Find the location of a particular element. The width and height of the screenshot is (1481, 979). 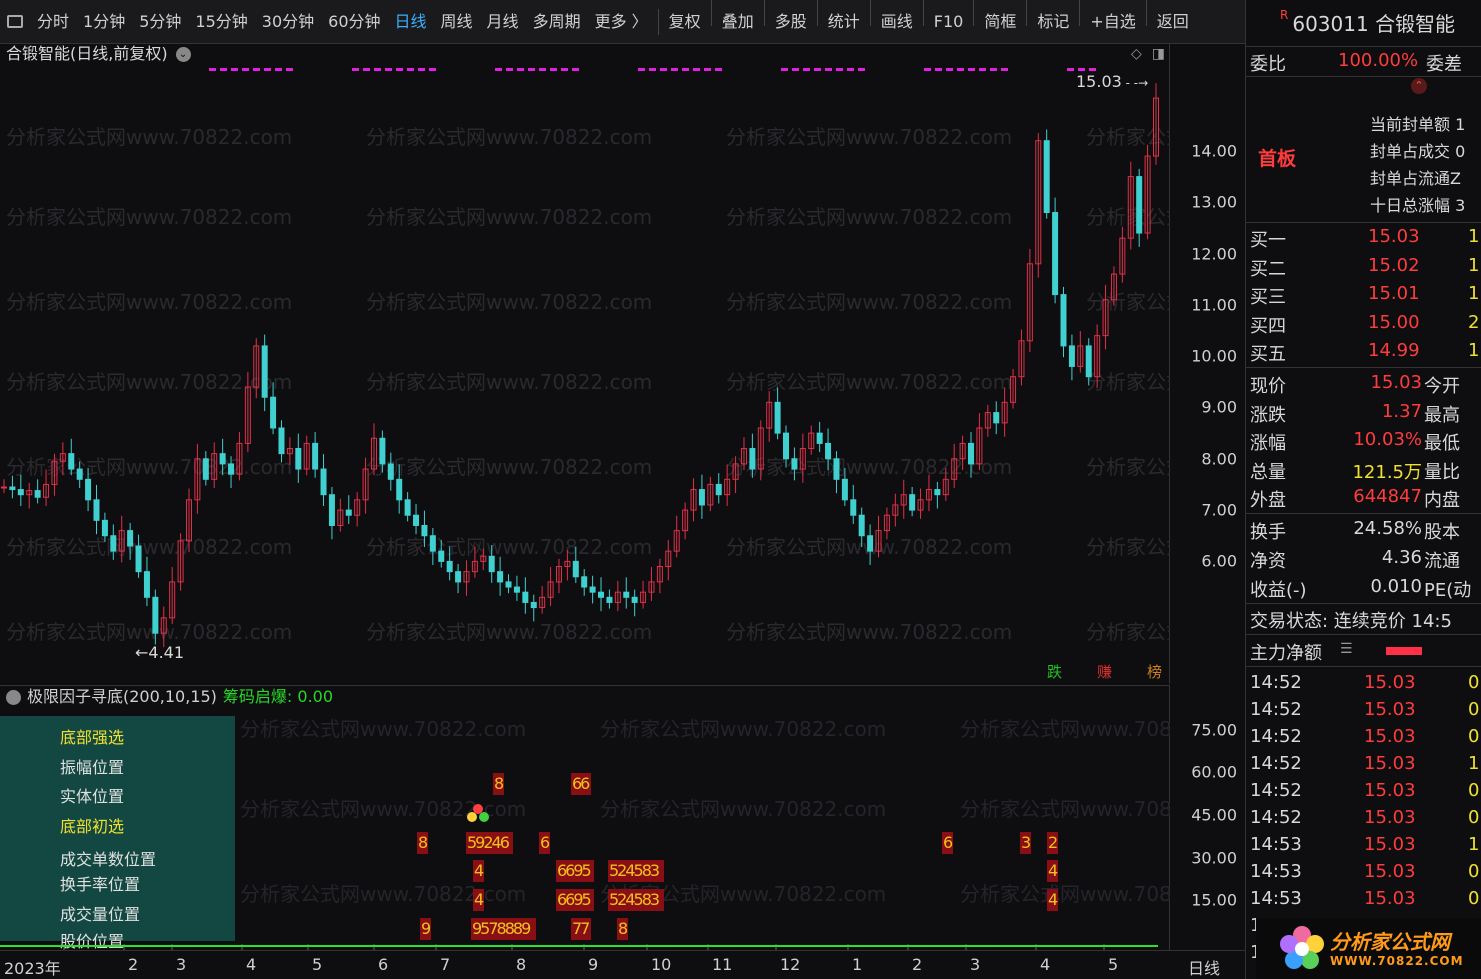

stock-header: R 603011 合锻智能 is located at coordinates (1363, 23).